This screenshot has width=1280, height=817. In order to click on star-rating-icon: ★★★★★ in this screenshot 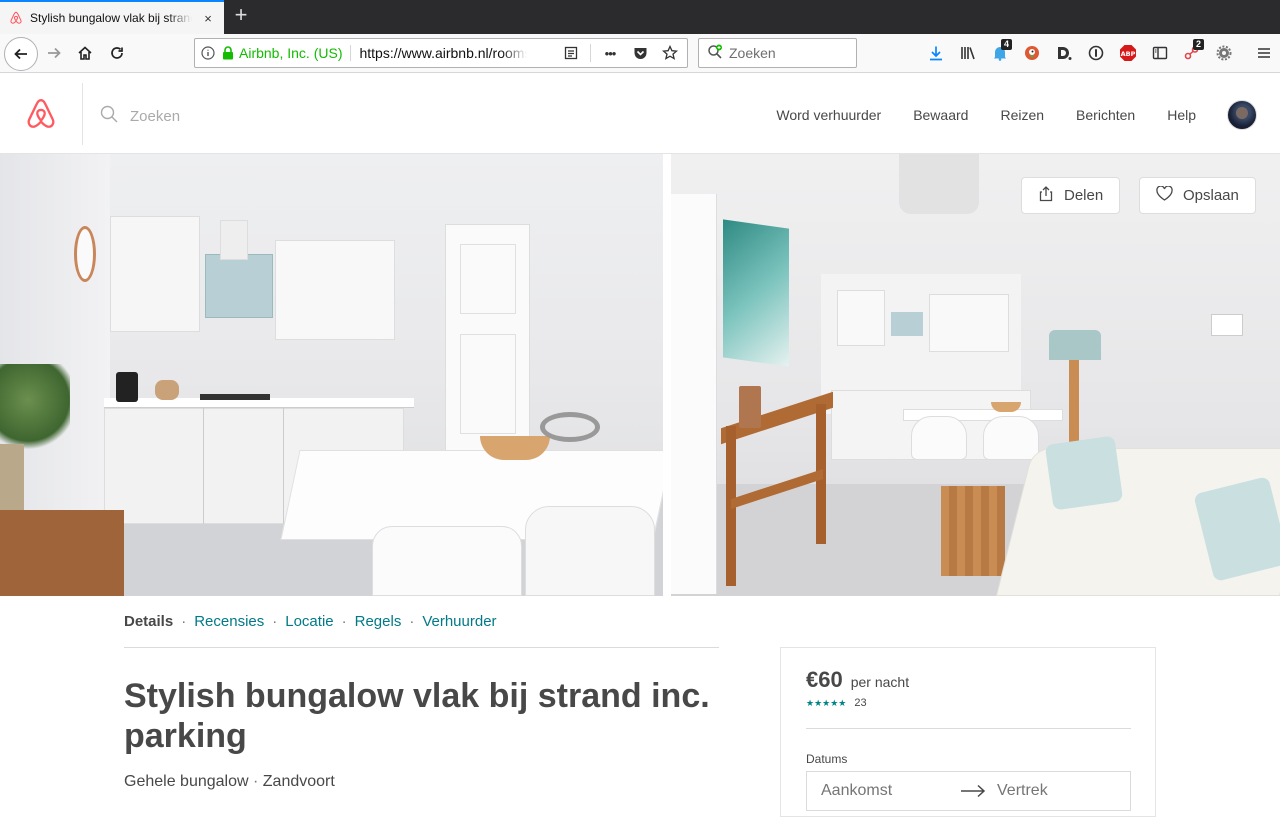, I will do `click(826, 702)`.